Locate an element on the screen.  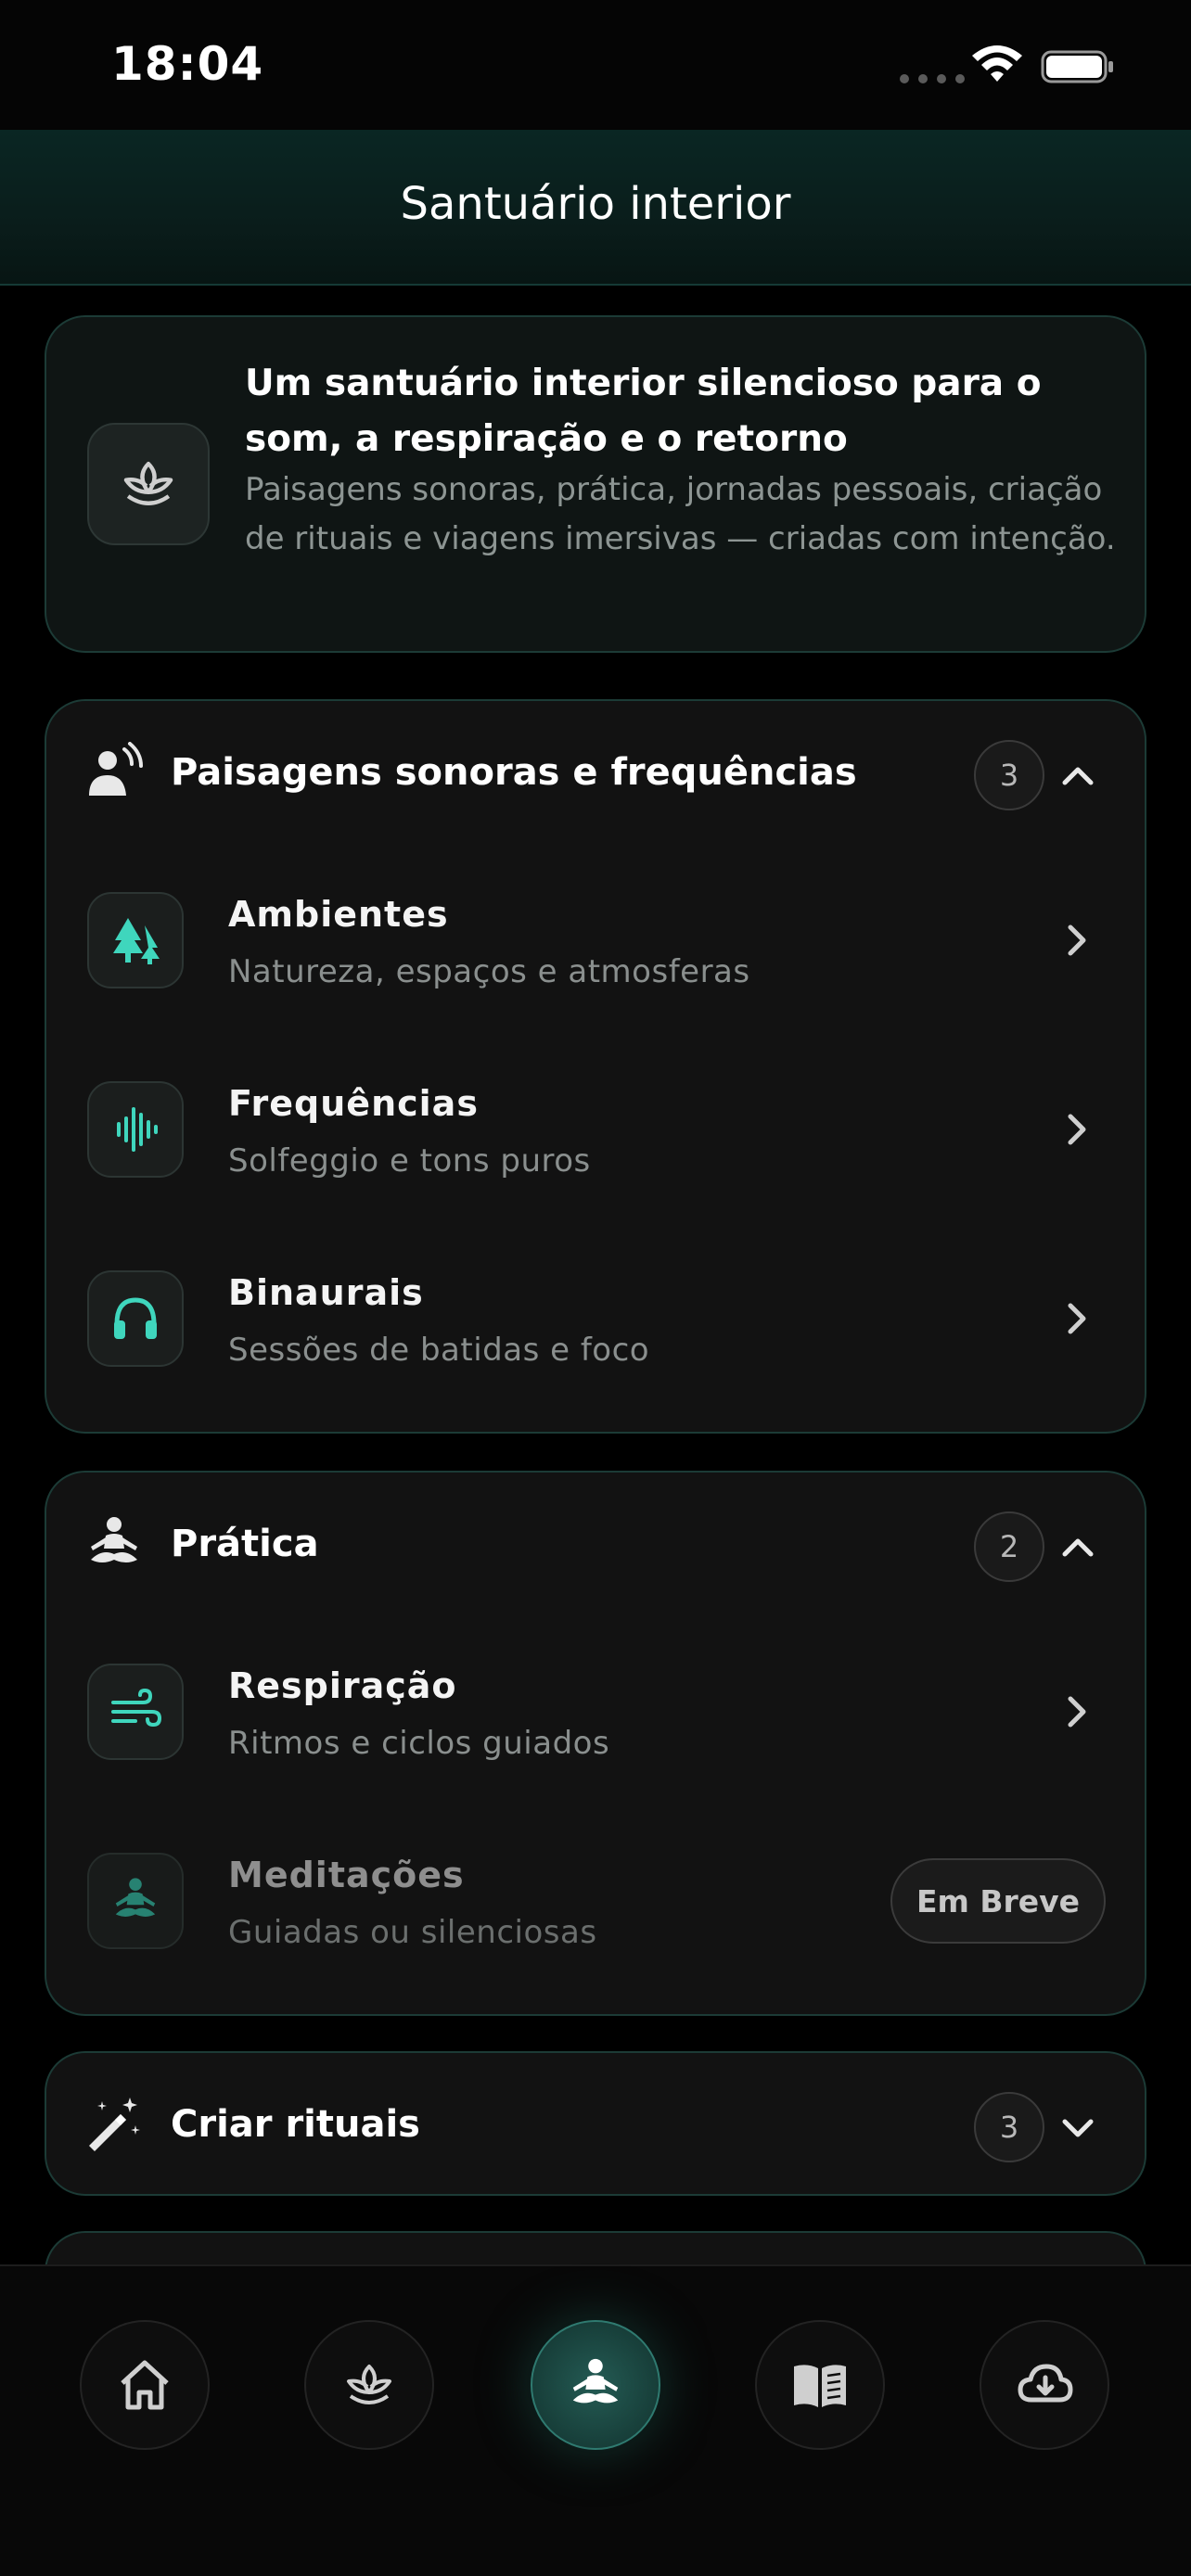
home-icon is located at coordinates (145, 2385).